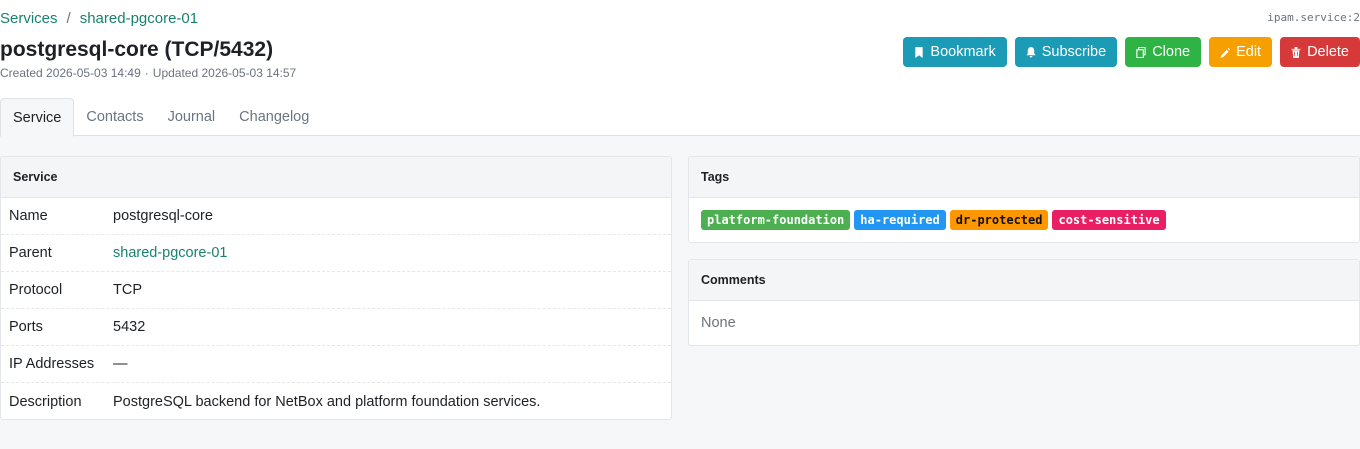 Image resolution: width=1360 pixels, height=449 pixels. I want to click on attribute-value: TCP, so click(127, 290).